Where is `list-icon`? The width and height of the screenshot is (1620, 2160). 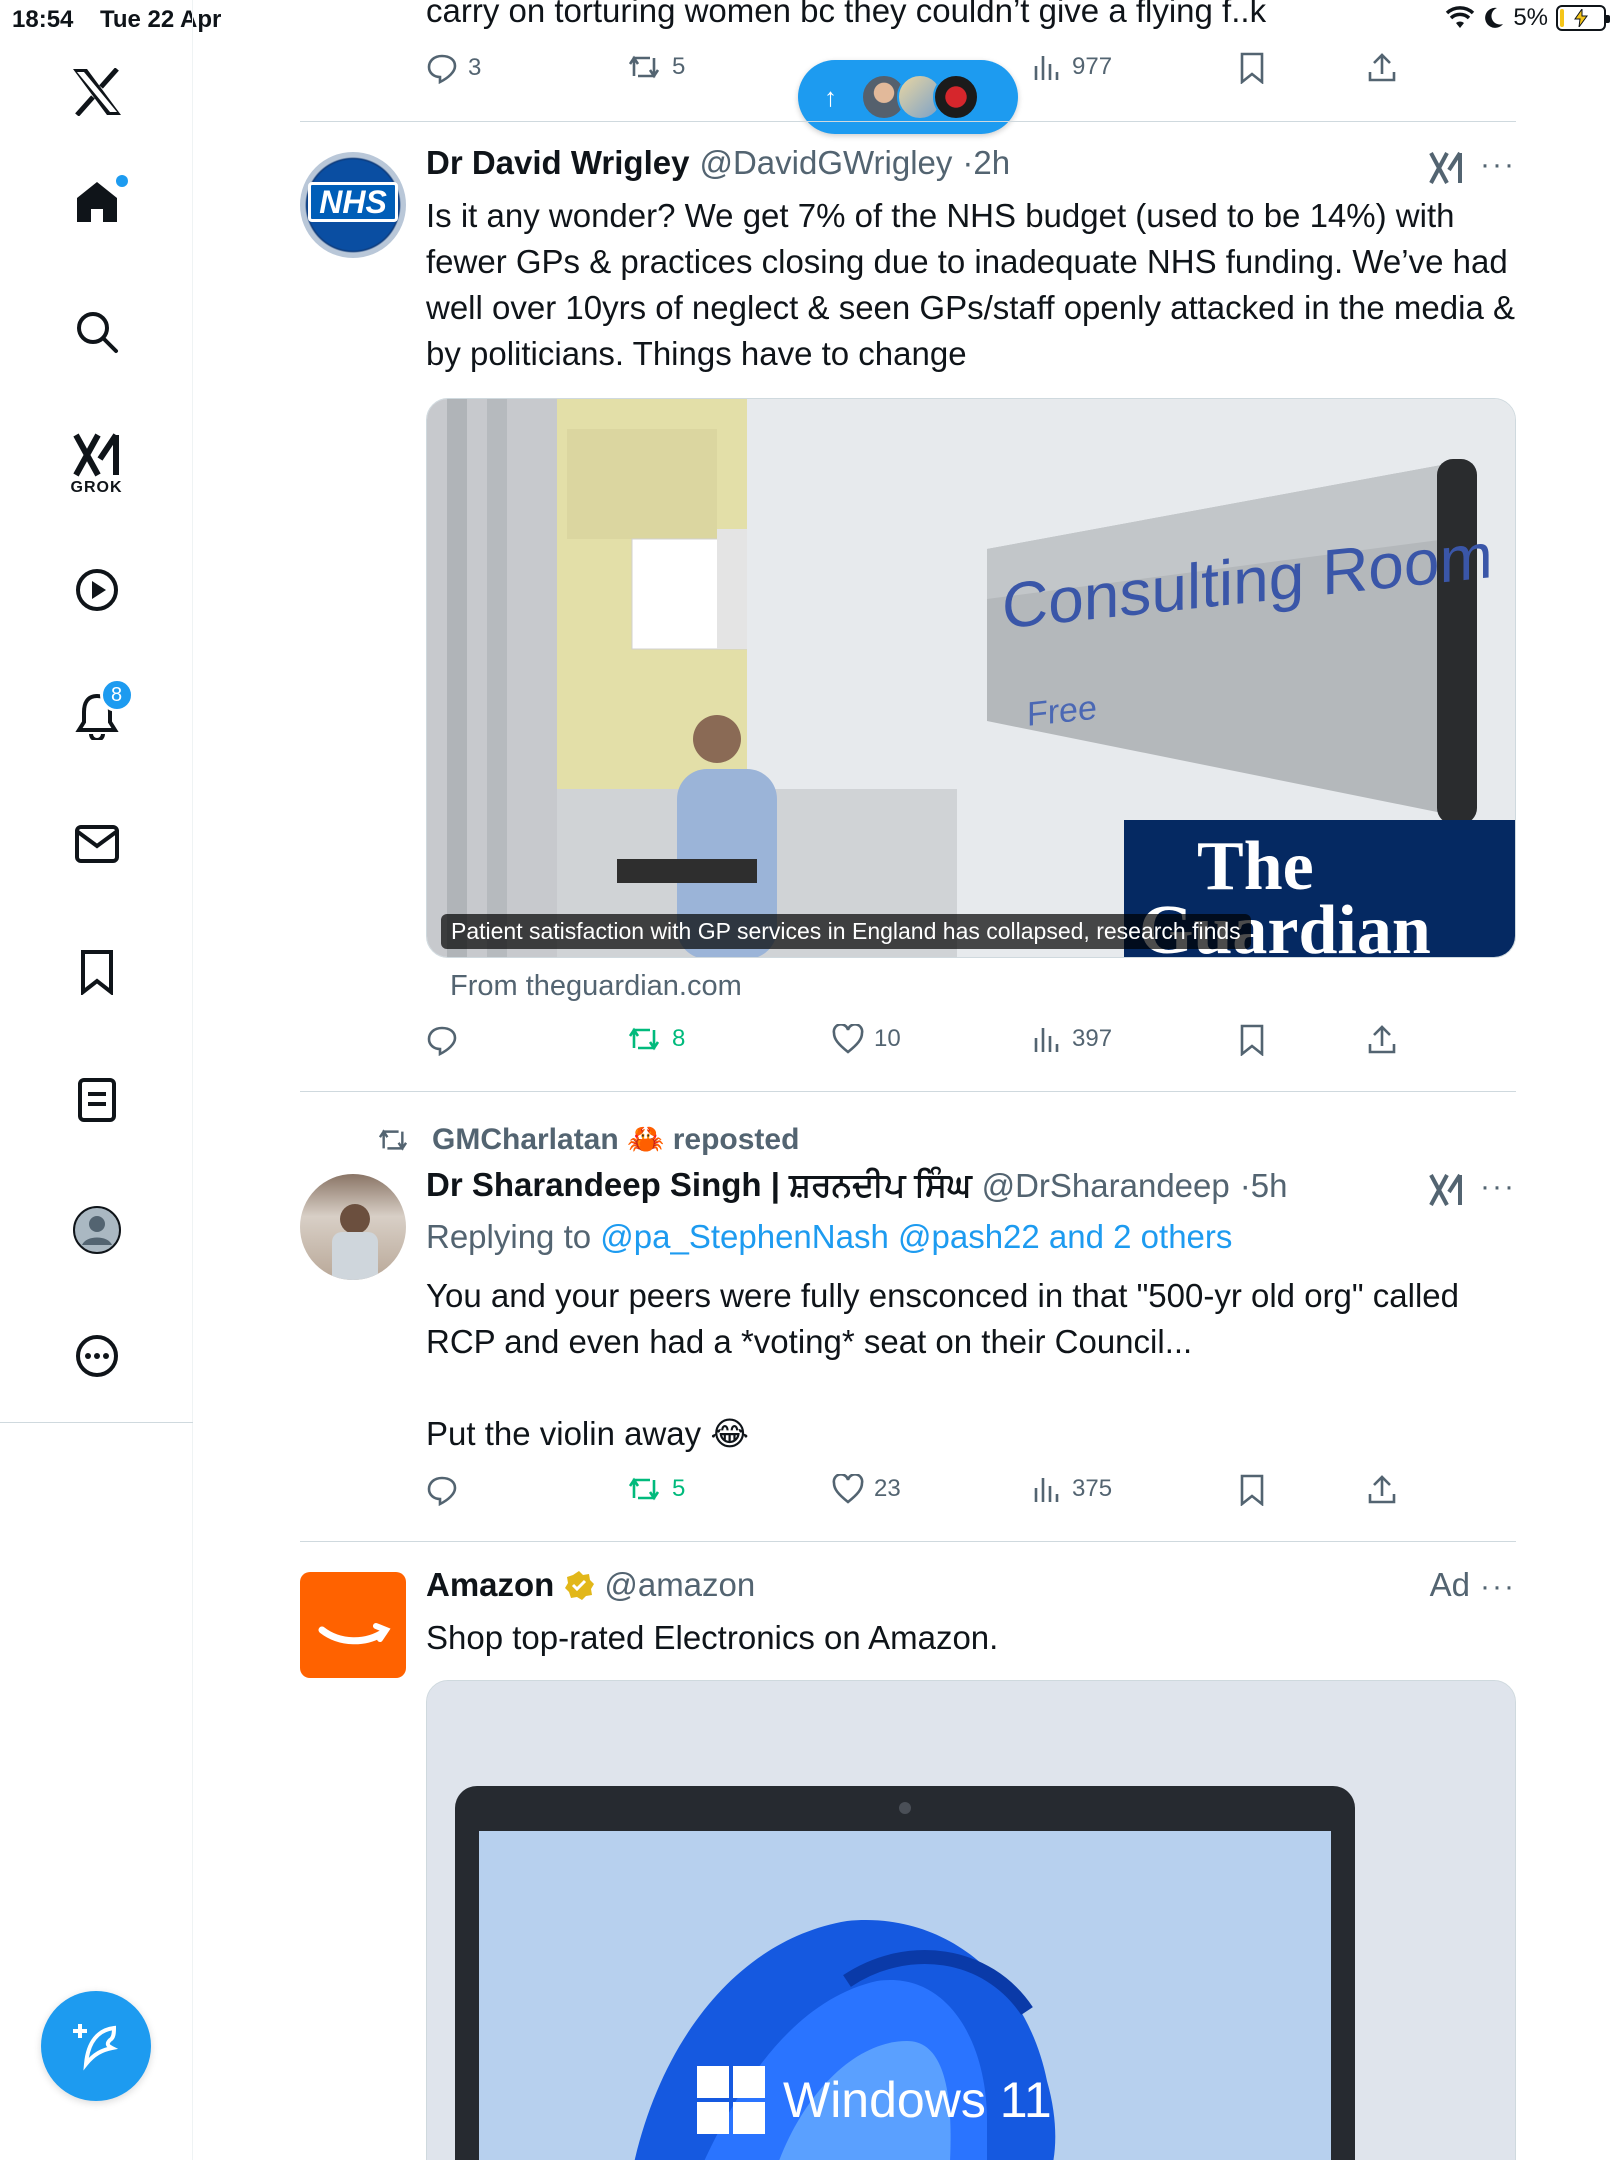
list-icon is located at coordinates (96, 1100).